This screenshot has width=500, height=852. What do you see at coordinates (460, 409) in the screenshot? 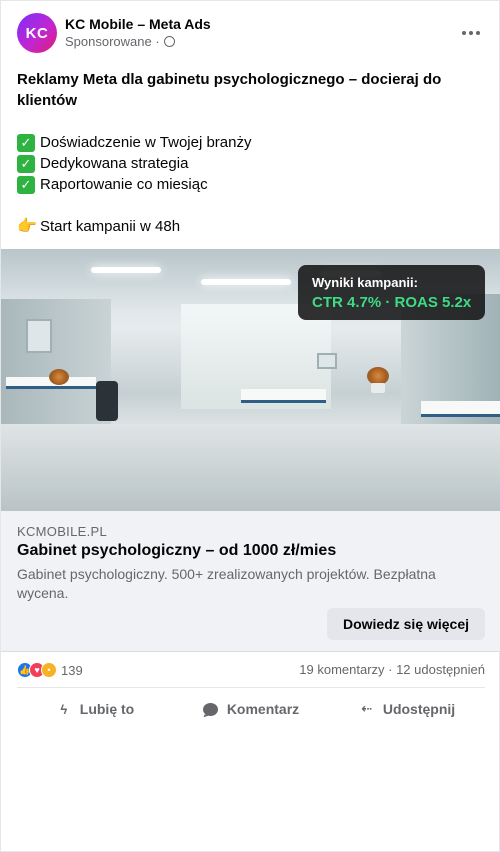
I see `image-desk` at bounding box center [460, 409].